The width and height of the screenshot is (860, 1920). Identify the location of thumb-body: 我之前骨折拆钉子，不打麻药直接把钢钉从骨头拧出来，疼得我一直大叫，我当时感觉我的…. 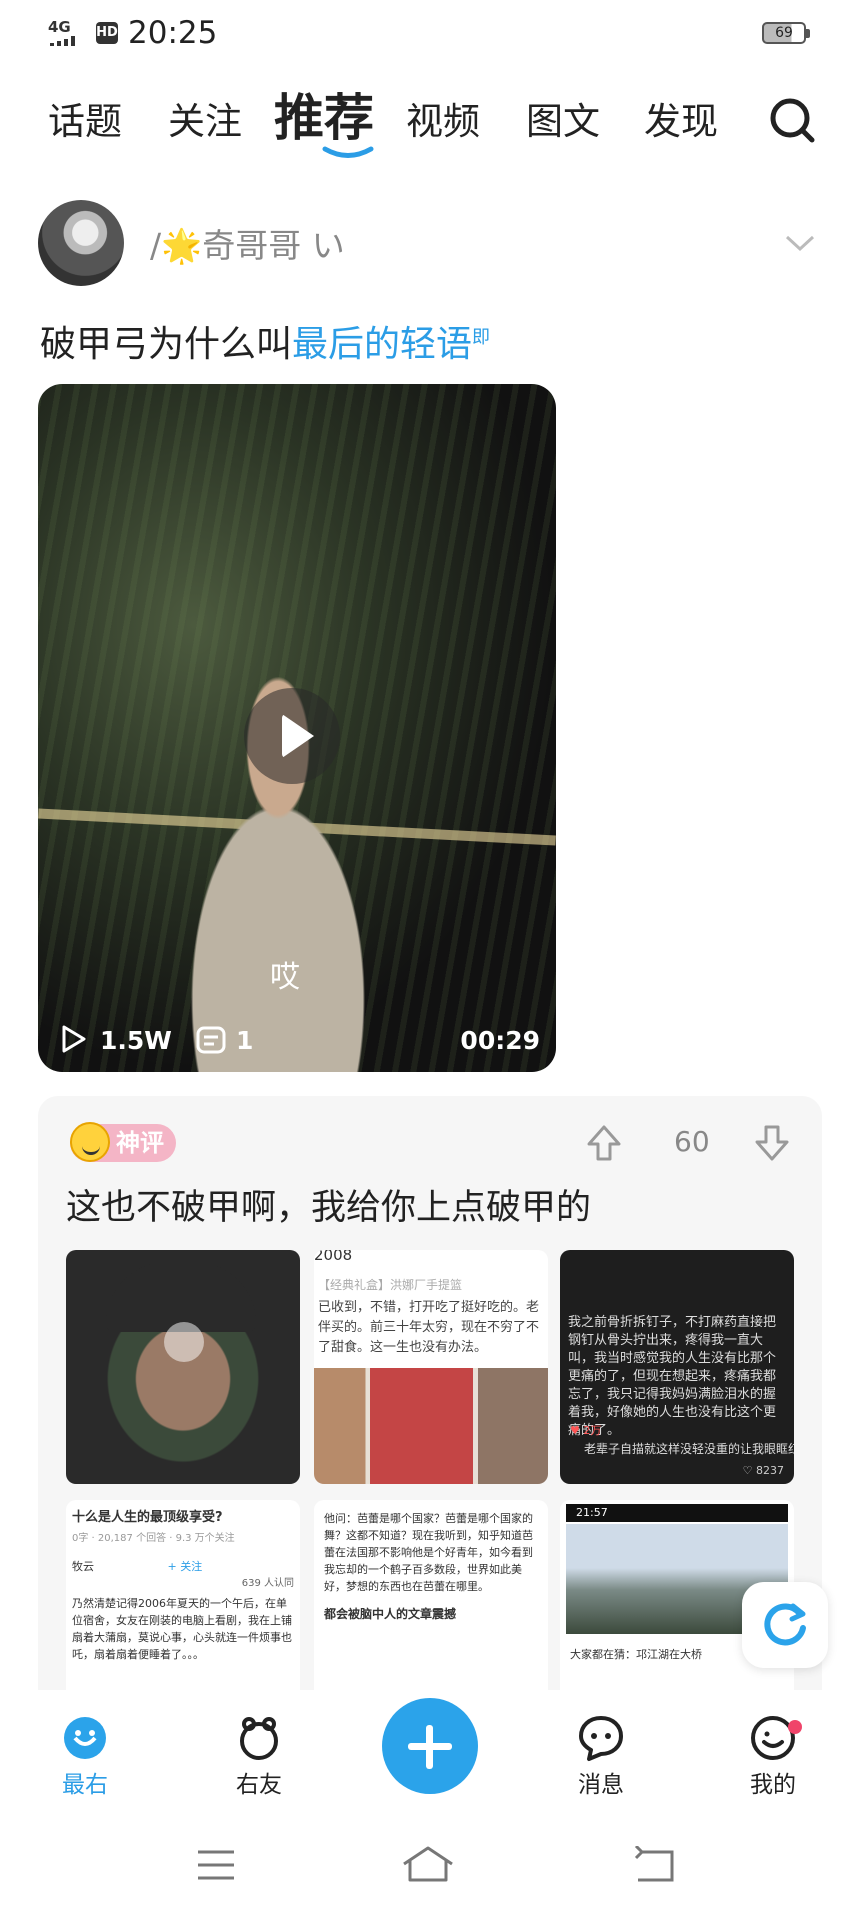
(672, 1376).